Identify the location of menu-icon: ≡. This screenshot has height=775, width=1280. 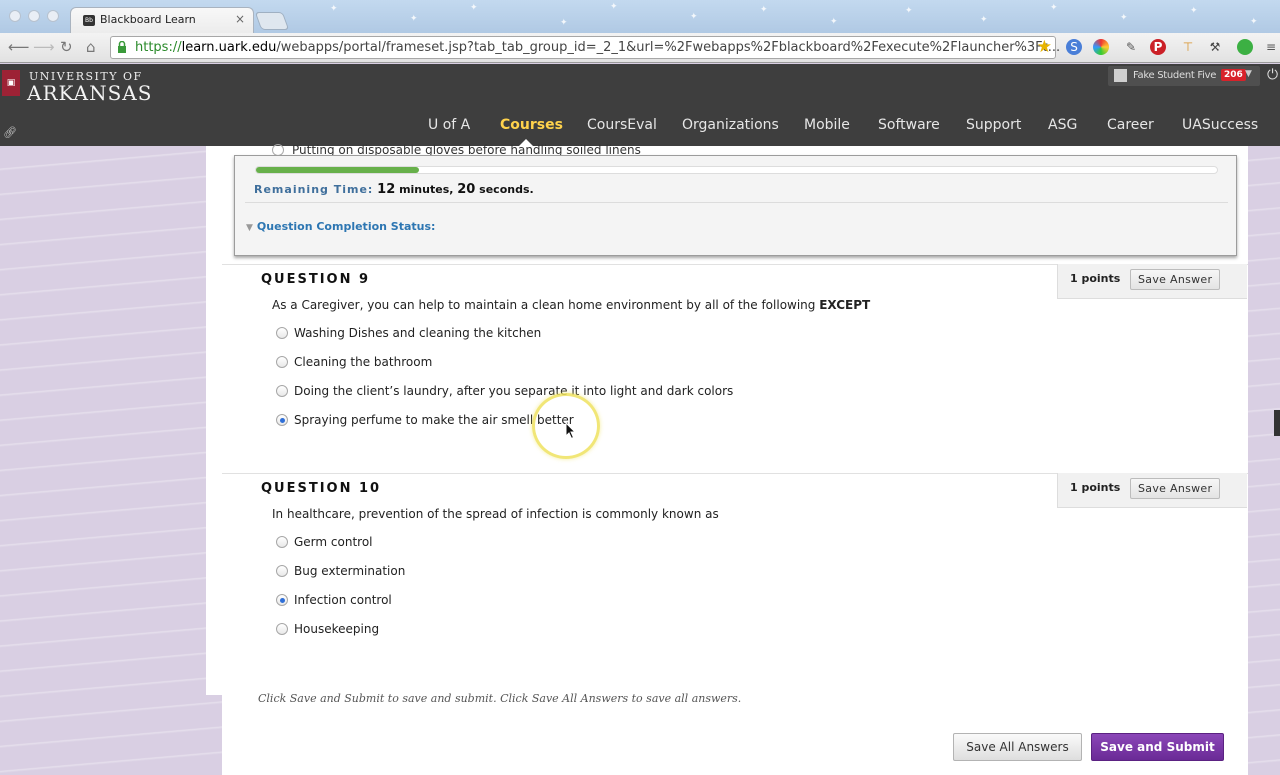
(1271, 47).